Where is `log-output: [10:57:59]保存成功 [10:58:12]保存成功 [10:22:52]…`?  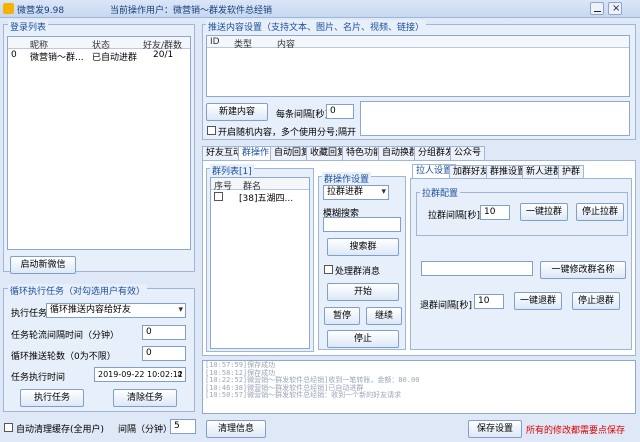
log-output: [10:57:59]保存成功 [10:58:12]保存成功 [10:22:52]… is located at coordinates (419, 387).